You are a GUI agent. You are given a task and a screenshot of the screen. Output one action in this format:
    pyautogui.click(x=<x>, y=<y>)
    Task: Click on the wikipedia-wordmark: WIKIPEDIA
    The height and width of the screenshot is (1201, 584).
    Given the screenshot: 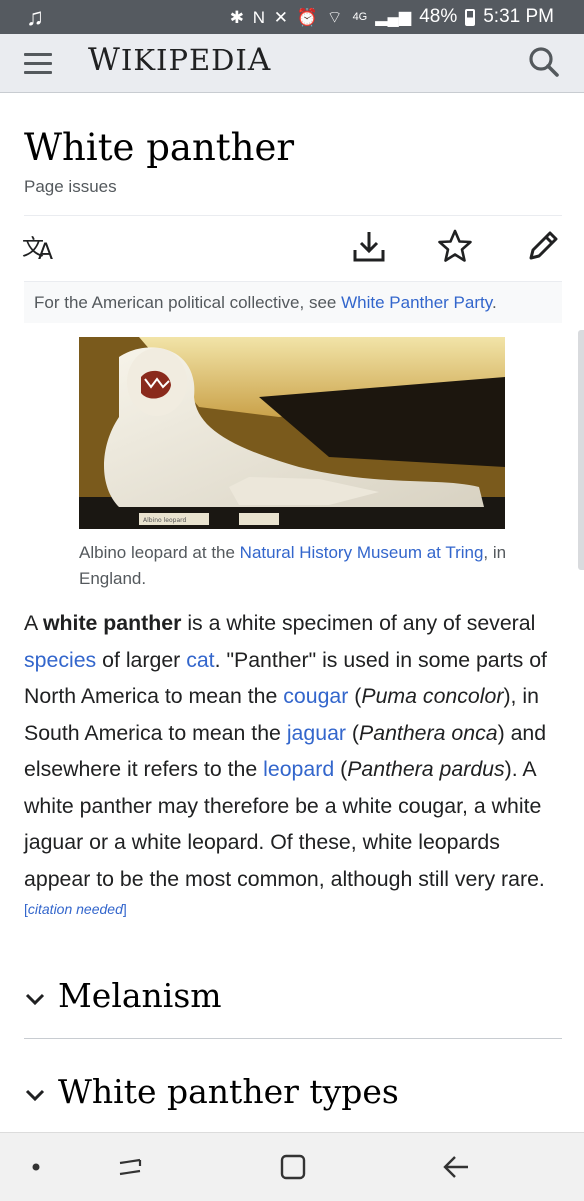 What is the action you would take?
    pyautogui.click(x=179, y=60)
    